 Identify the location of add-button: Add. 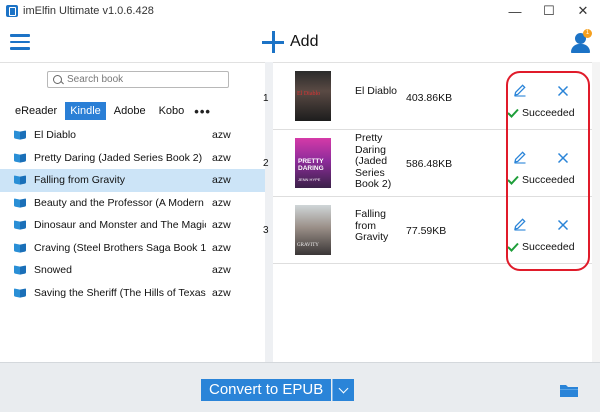
(290, 42).